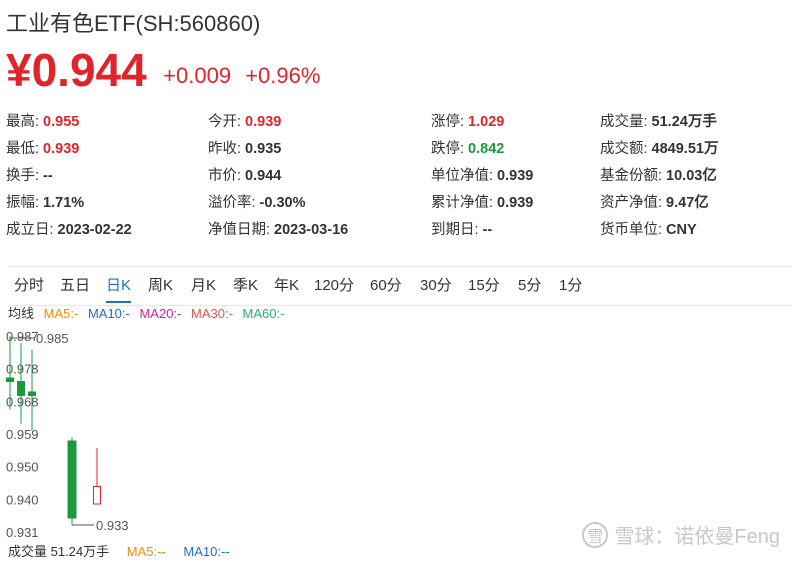  What do you see at coordinates (206, 551) in the screenshot?
I see `volume-ma10: MA10:--` at bounding box center [206, 551].